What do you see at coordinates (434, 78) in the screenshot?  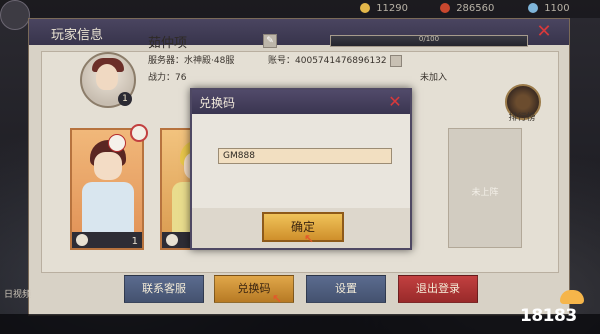 I see `guild-value: 未加入` at bounding box center [434, 78].